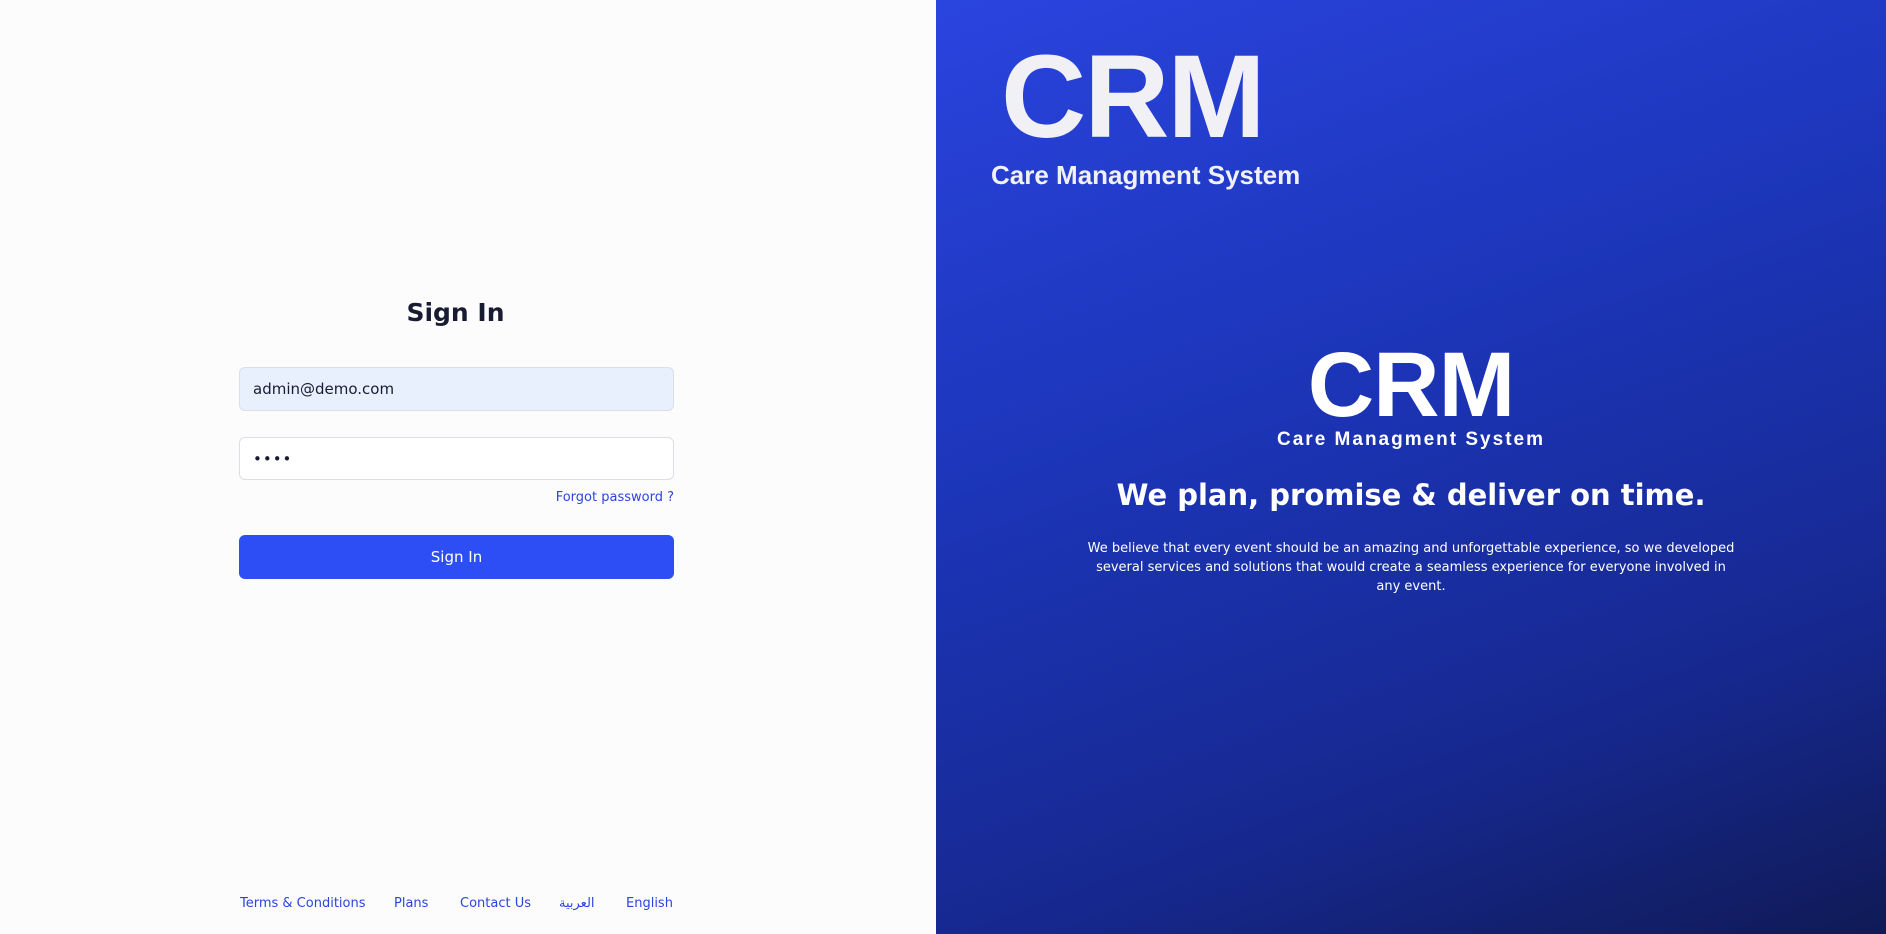 This screenshot has height=934, width=1886. I want to click on plans-link: Plans, so click(411, 903).